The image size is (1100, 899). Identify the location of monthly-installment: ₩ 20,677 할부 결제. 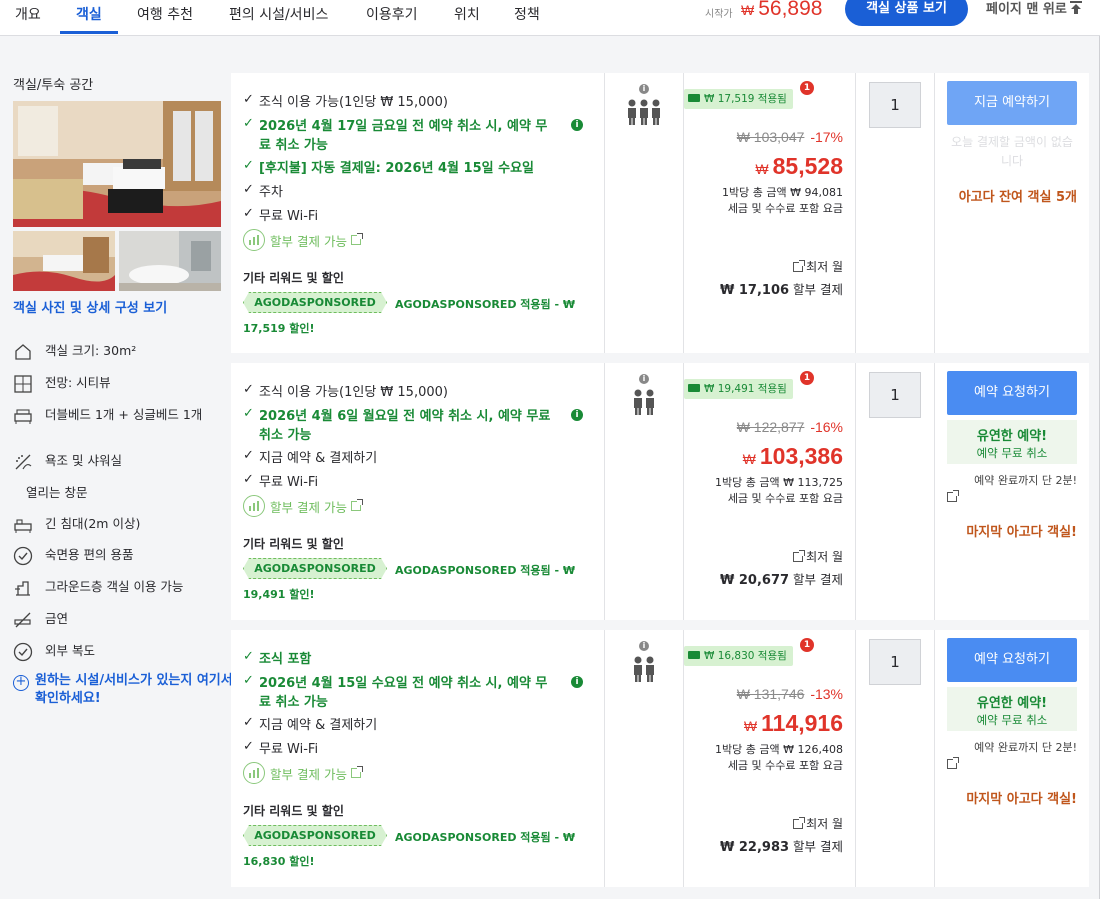
(781, 580).